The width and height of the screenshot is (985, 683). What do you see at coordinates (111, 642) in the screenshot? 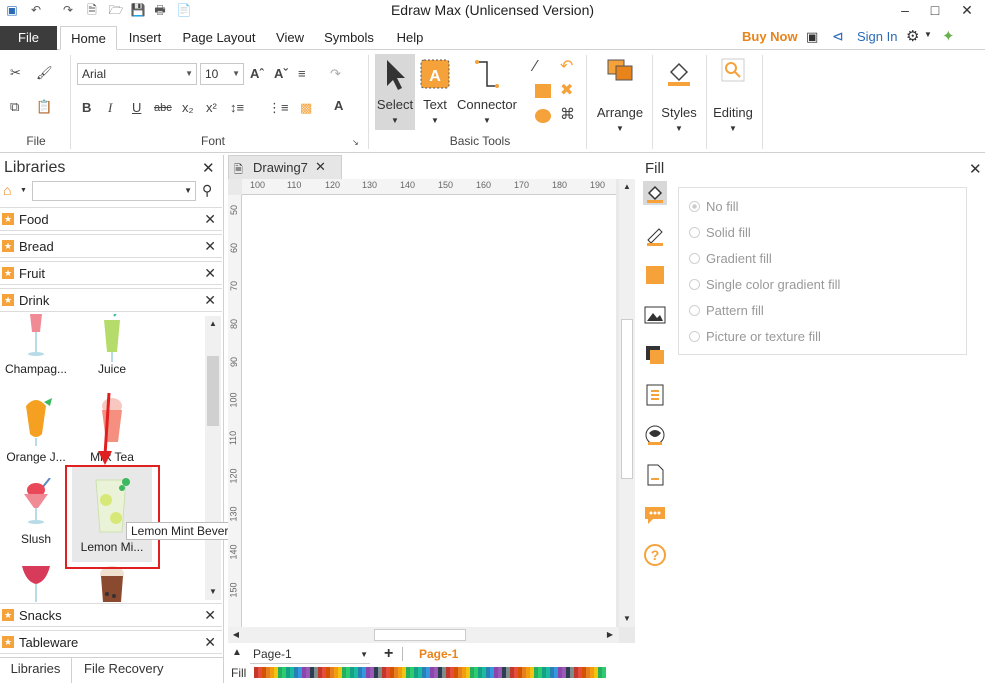
I see `library-category: ★ Tableware ✕` at bounding box center [111, 642].